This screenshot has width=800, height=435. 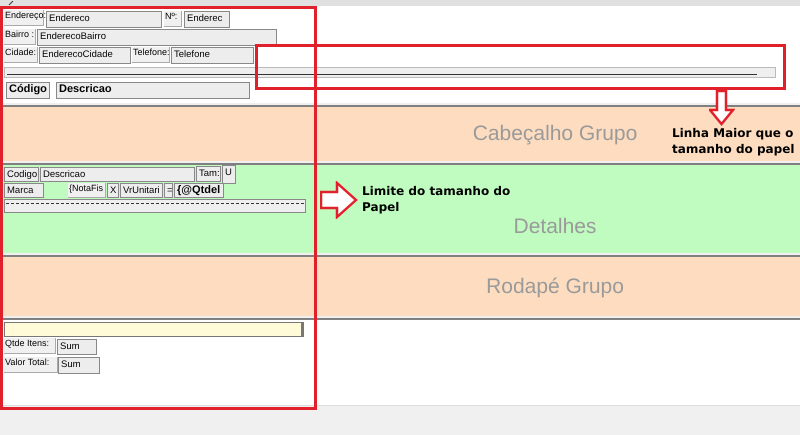 I want to click on report-field: U, so click(x=229, y=174).